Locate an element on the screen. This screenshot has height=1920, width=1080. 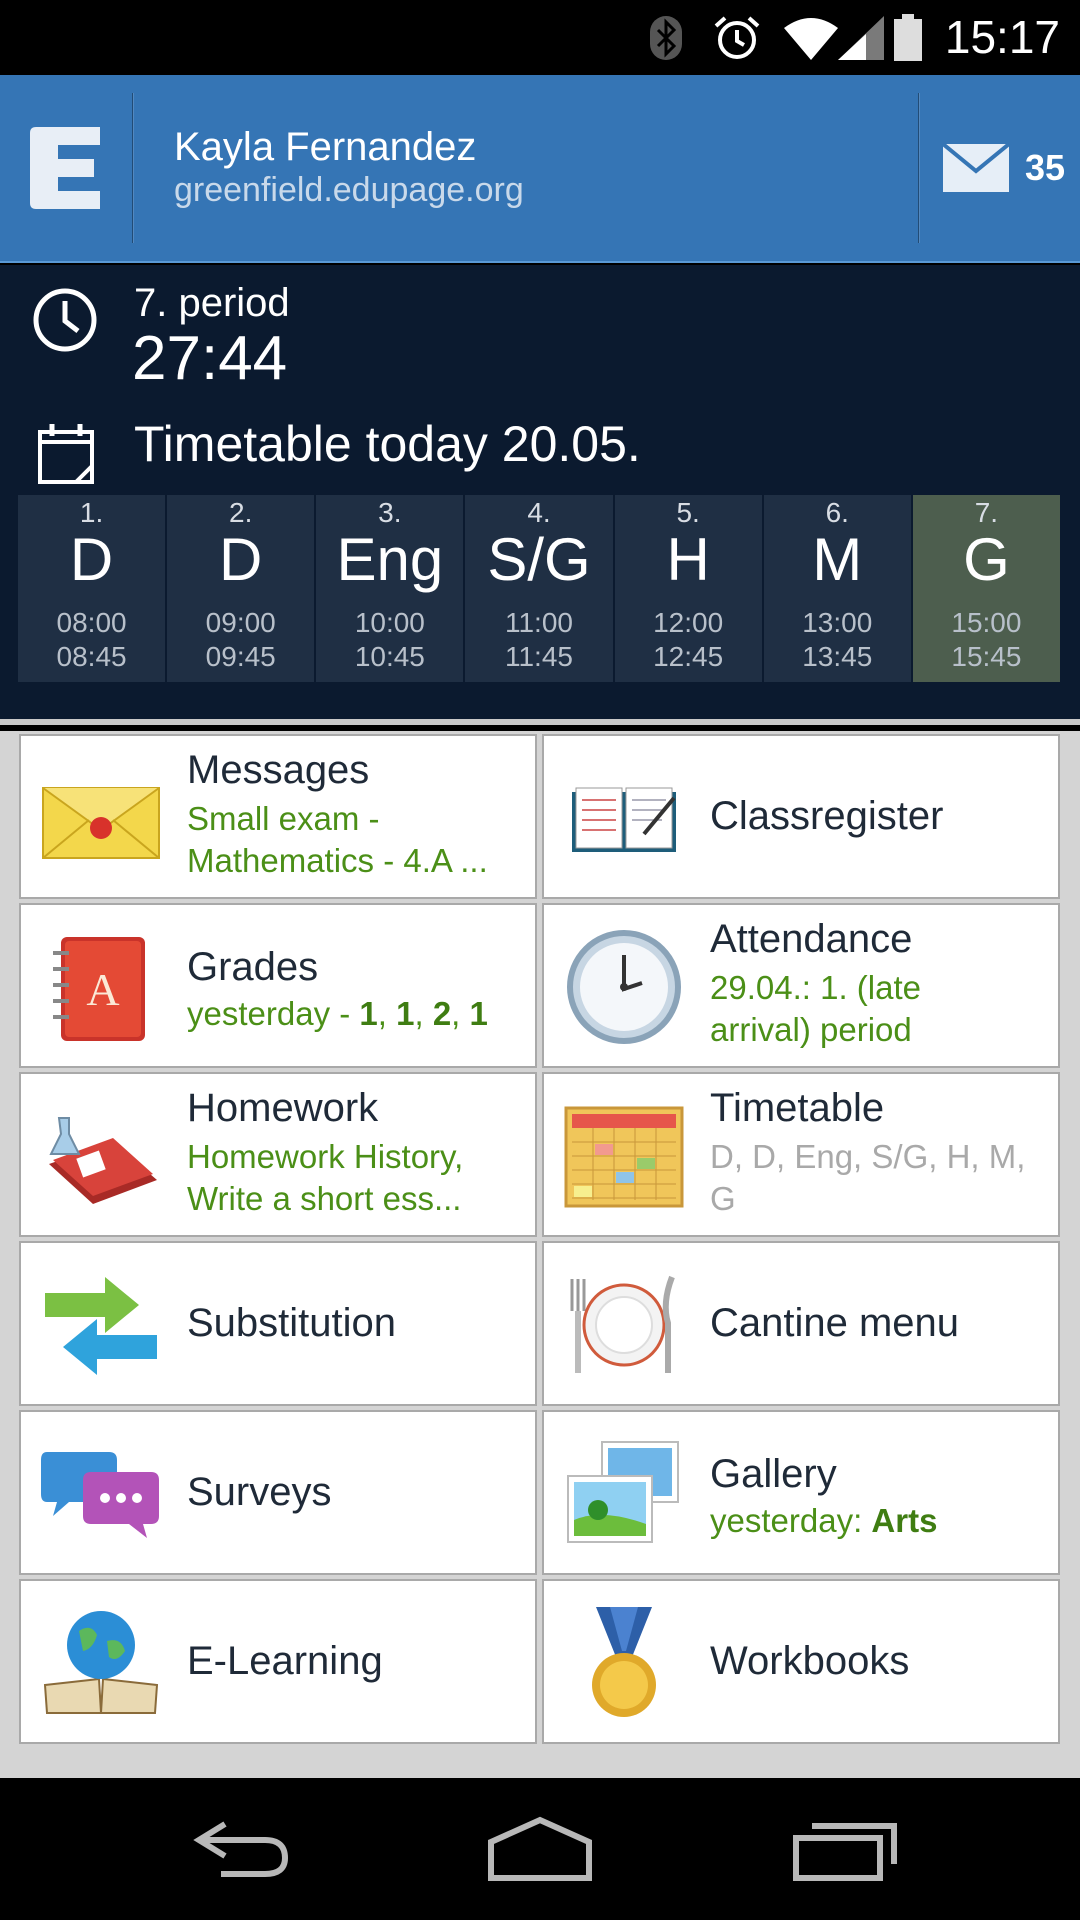
swap-arrows-icon is located at coordinates (101, 1326).